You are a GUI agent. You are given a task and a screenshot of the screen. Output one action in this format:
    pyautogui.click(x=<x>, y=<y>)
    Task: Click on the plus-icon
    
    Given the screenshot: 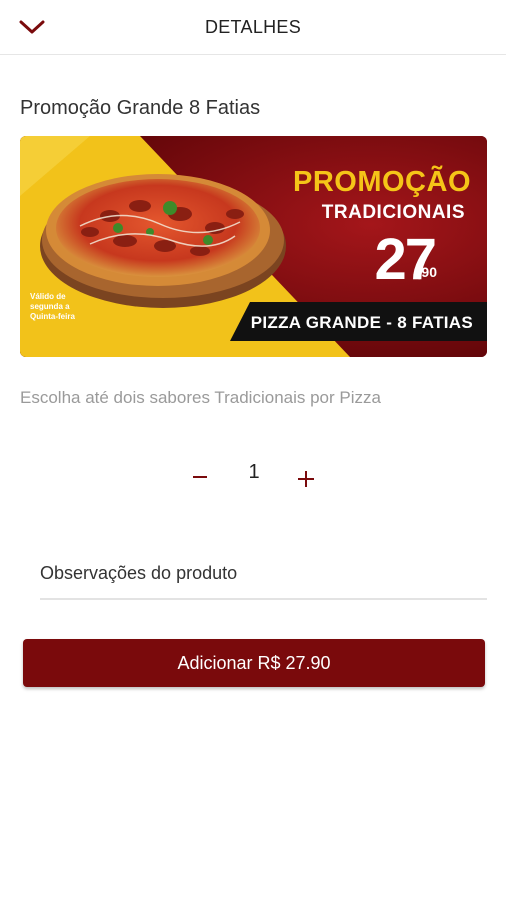 What is the action you would take?
    pyautogui.click(x=306, y=479)
    